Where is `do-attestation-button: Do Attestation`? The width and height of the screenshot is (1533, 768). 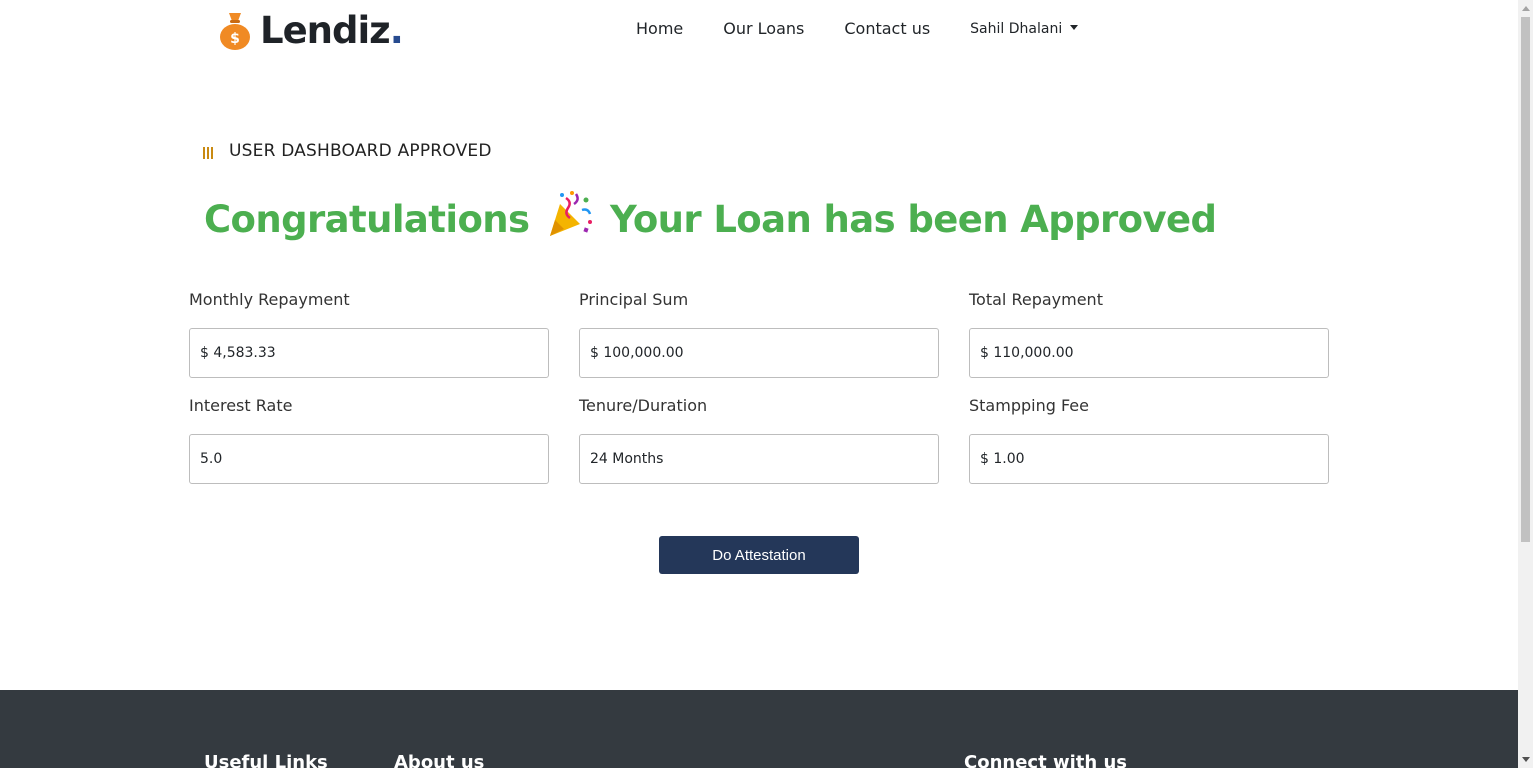 do-attestation-button: Do Attestation is located at coordinates (759, 555).